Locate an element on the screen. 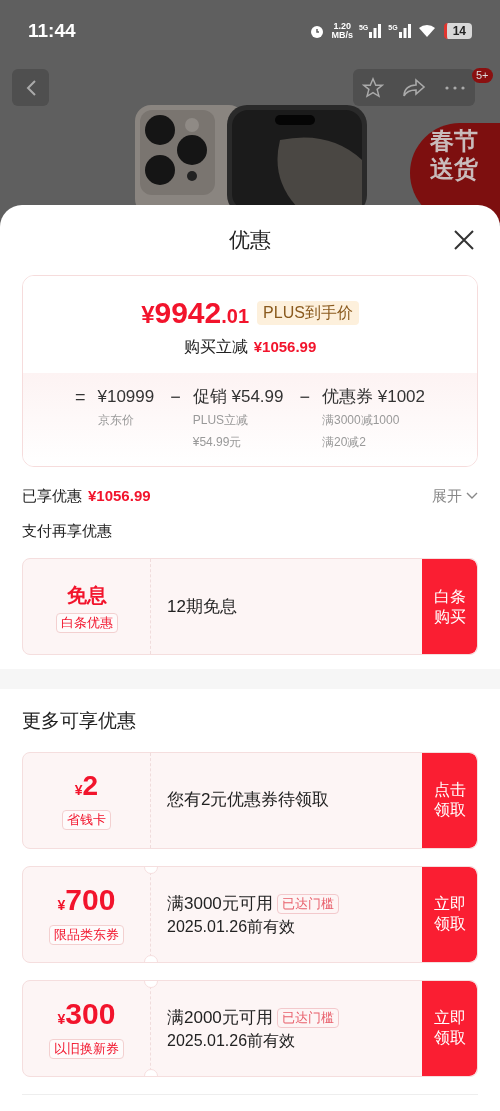 This screenshot has height=1111, width=500. breakdown-amount: ¥10999 is located at coordinates (126, 397).